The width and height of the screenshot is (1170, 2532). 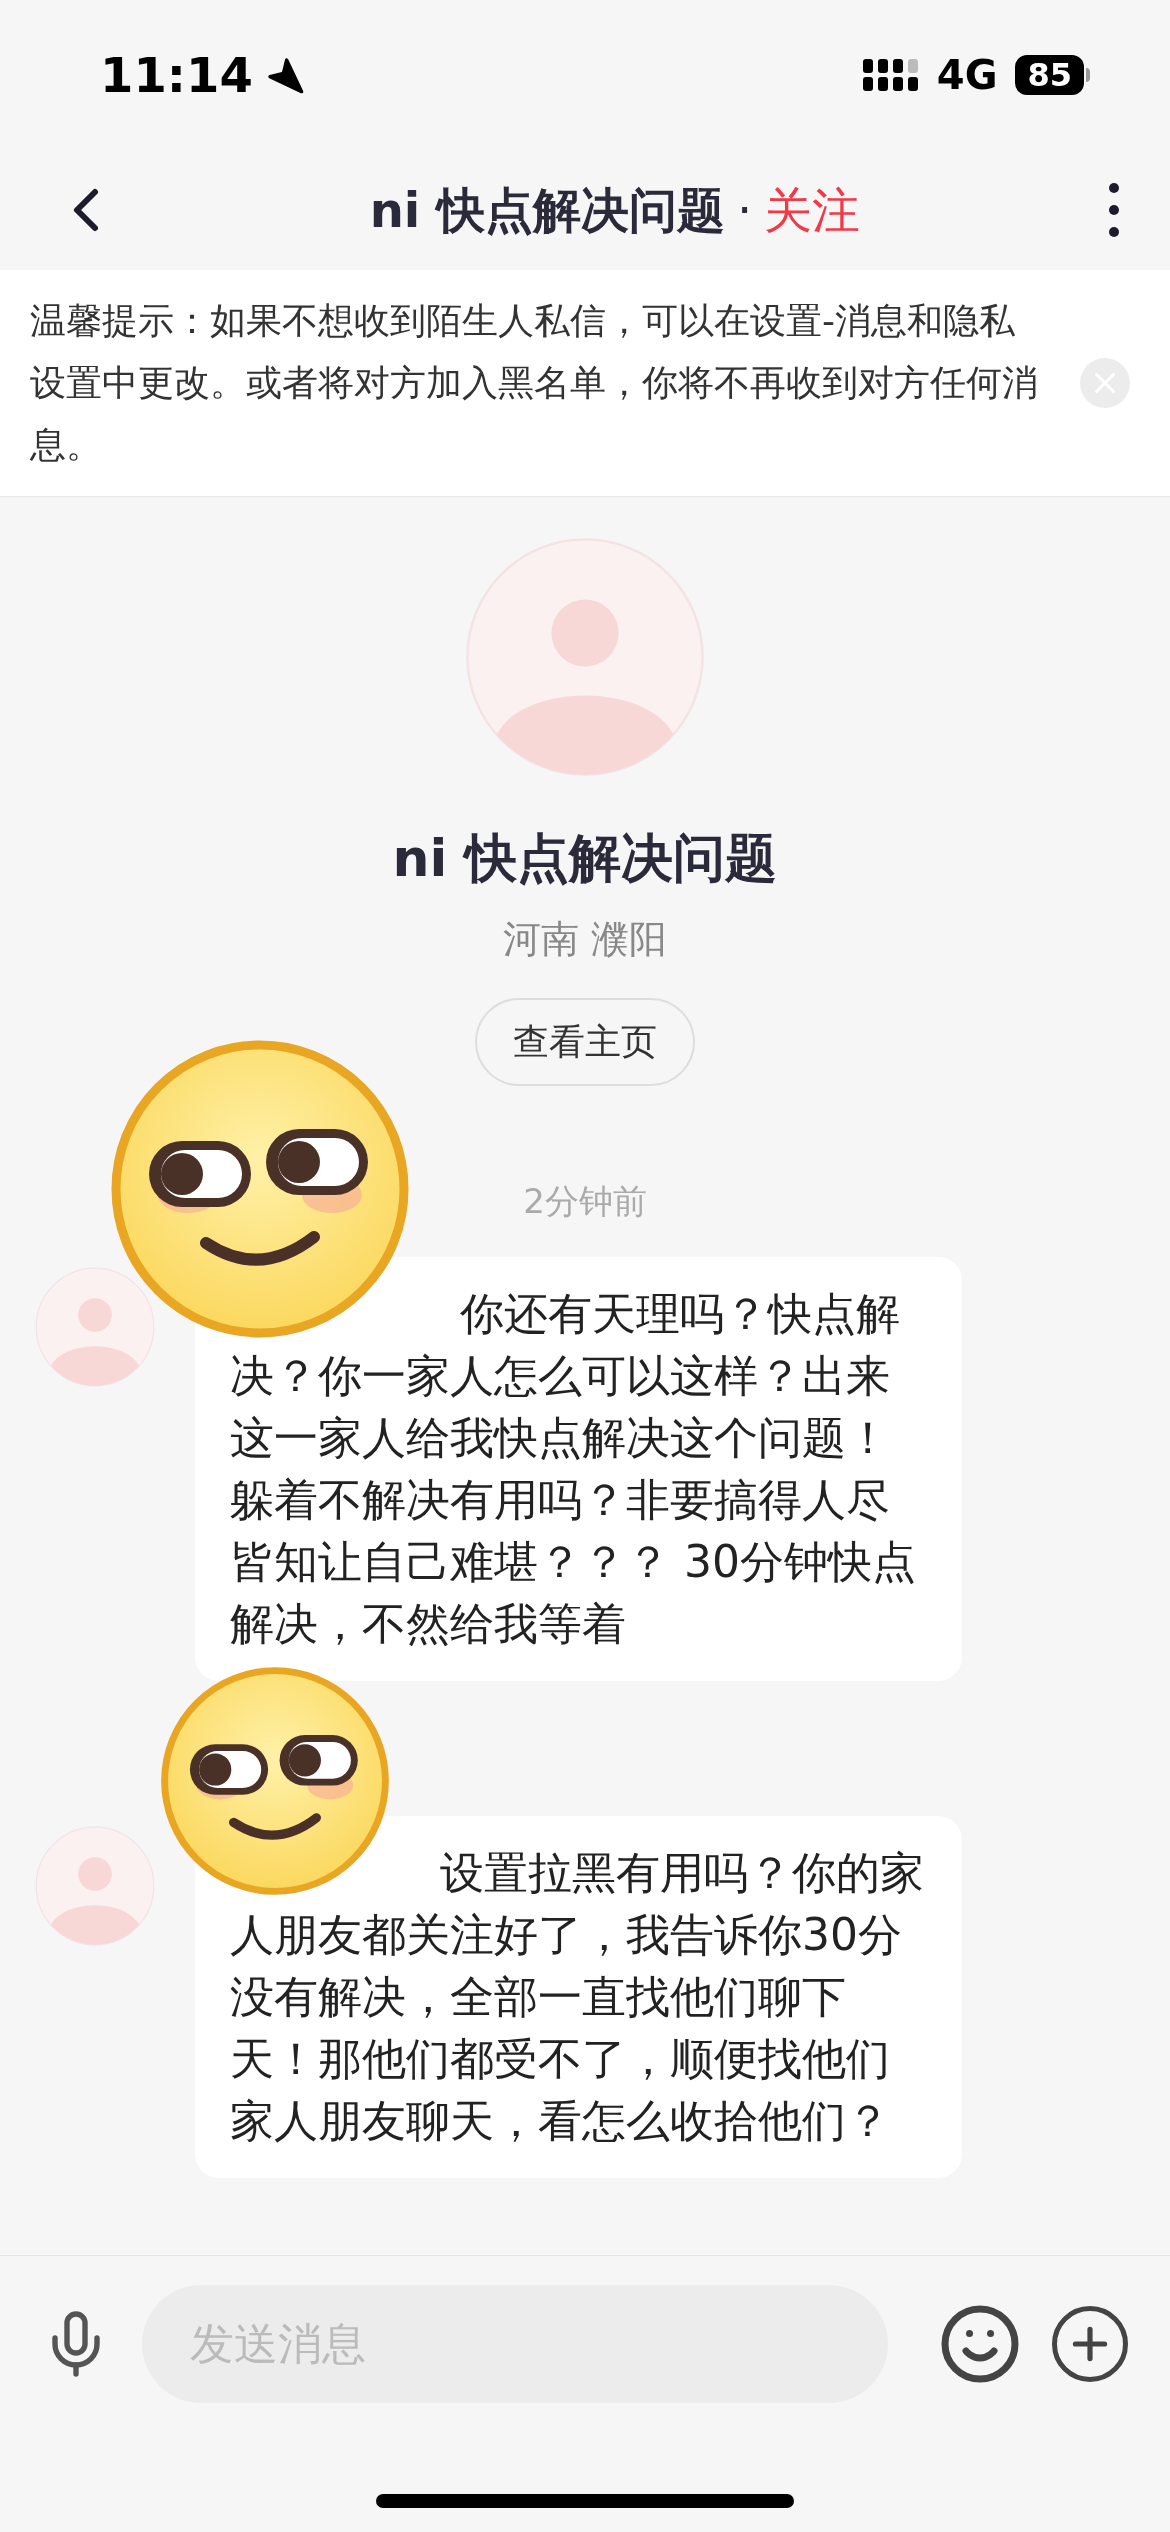 What do you see at coordinates (176, 75) in the screenshot?
I see `status-time: 11:14` at bounding box center [176, 75].